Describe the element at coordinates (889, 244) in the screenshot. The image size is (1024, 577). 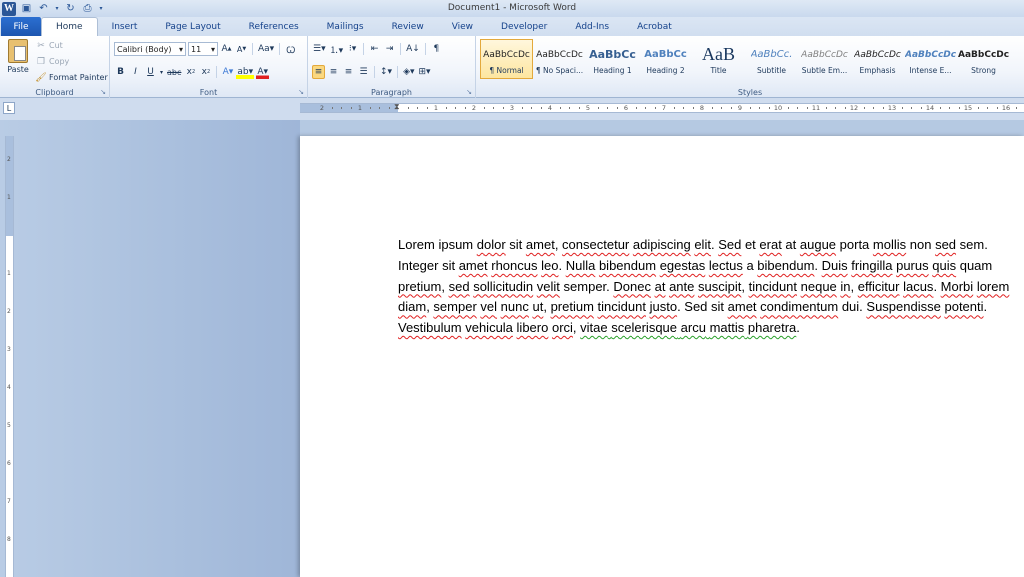
I see `misspelled-word: mollis` at that location.